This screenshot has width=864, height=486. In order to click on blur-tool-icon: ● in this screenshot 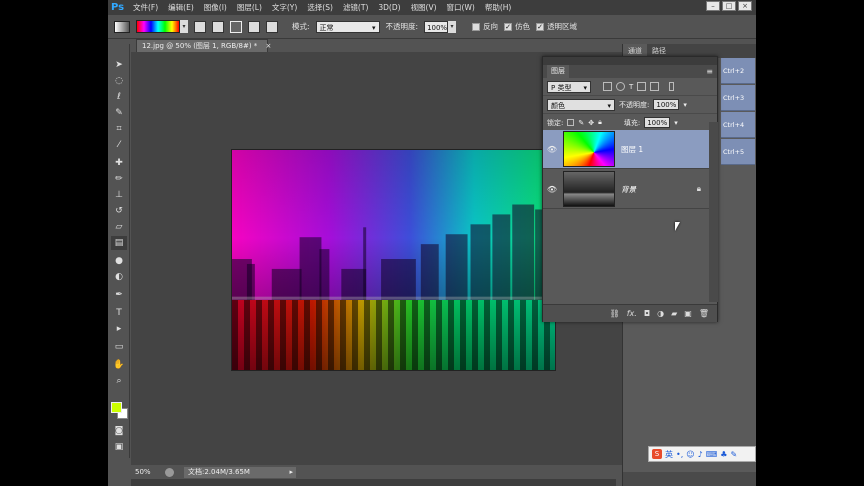, I will do `click(119, 261)`.